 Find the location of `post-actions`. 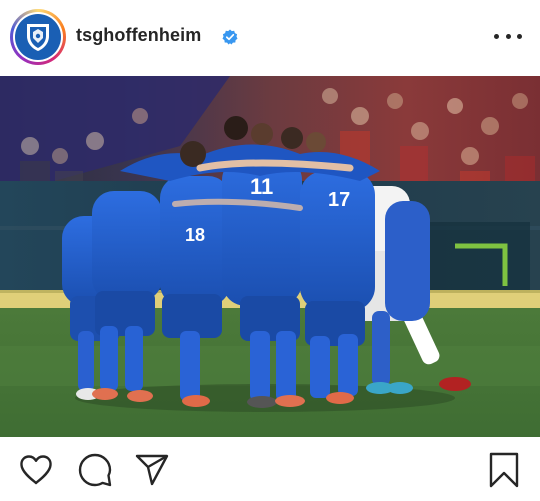

post-actions is located at coordinates (270, 469).